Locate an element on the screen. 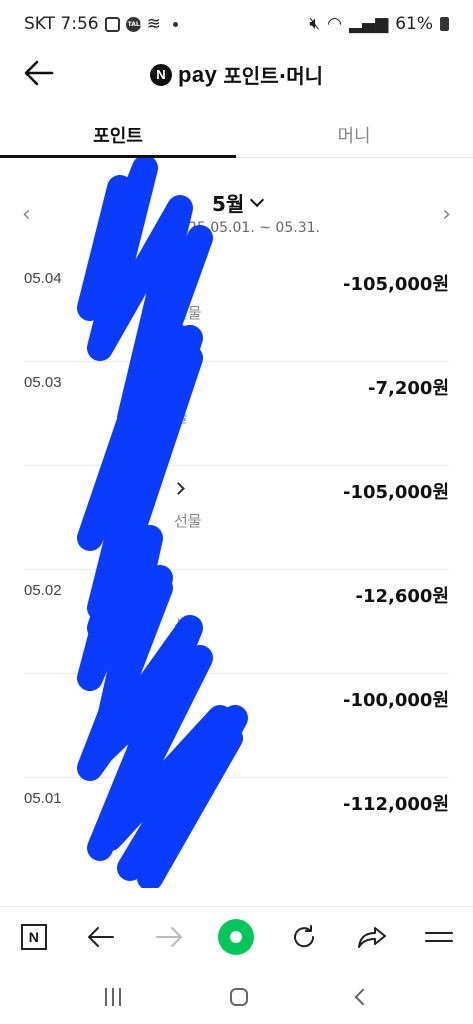  more-notifications-icon is located at coordinates (175, 24).